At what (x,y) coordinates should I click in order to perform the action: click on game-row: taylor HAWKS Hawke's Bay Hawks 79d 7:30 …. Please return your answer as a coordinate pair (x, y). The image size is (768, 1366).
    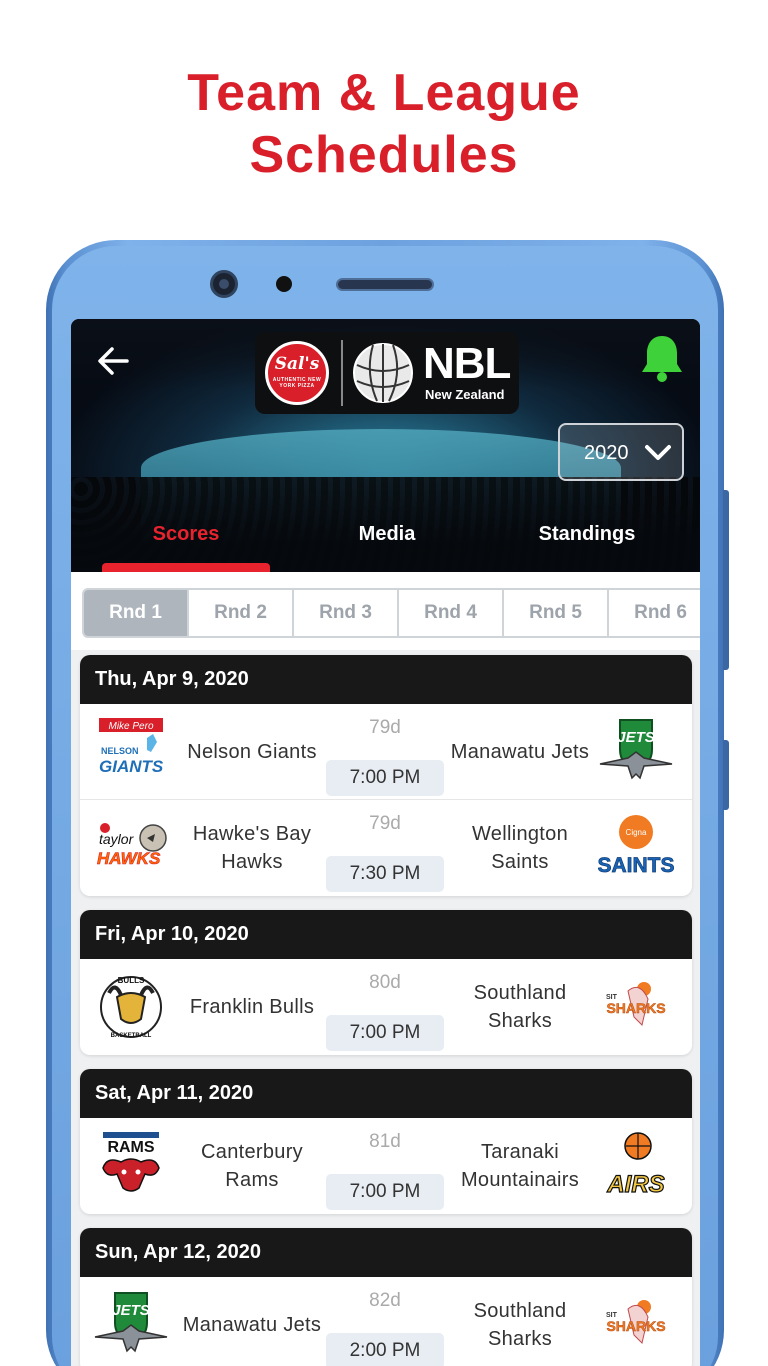
    Looking at the image, I should click on (386, 848).